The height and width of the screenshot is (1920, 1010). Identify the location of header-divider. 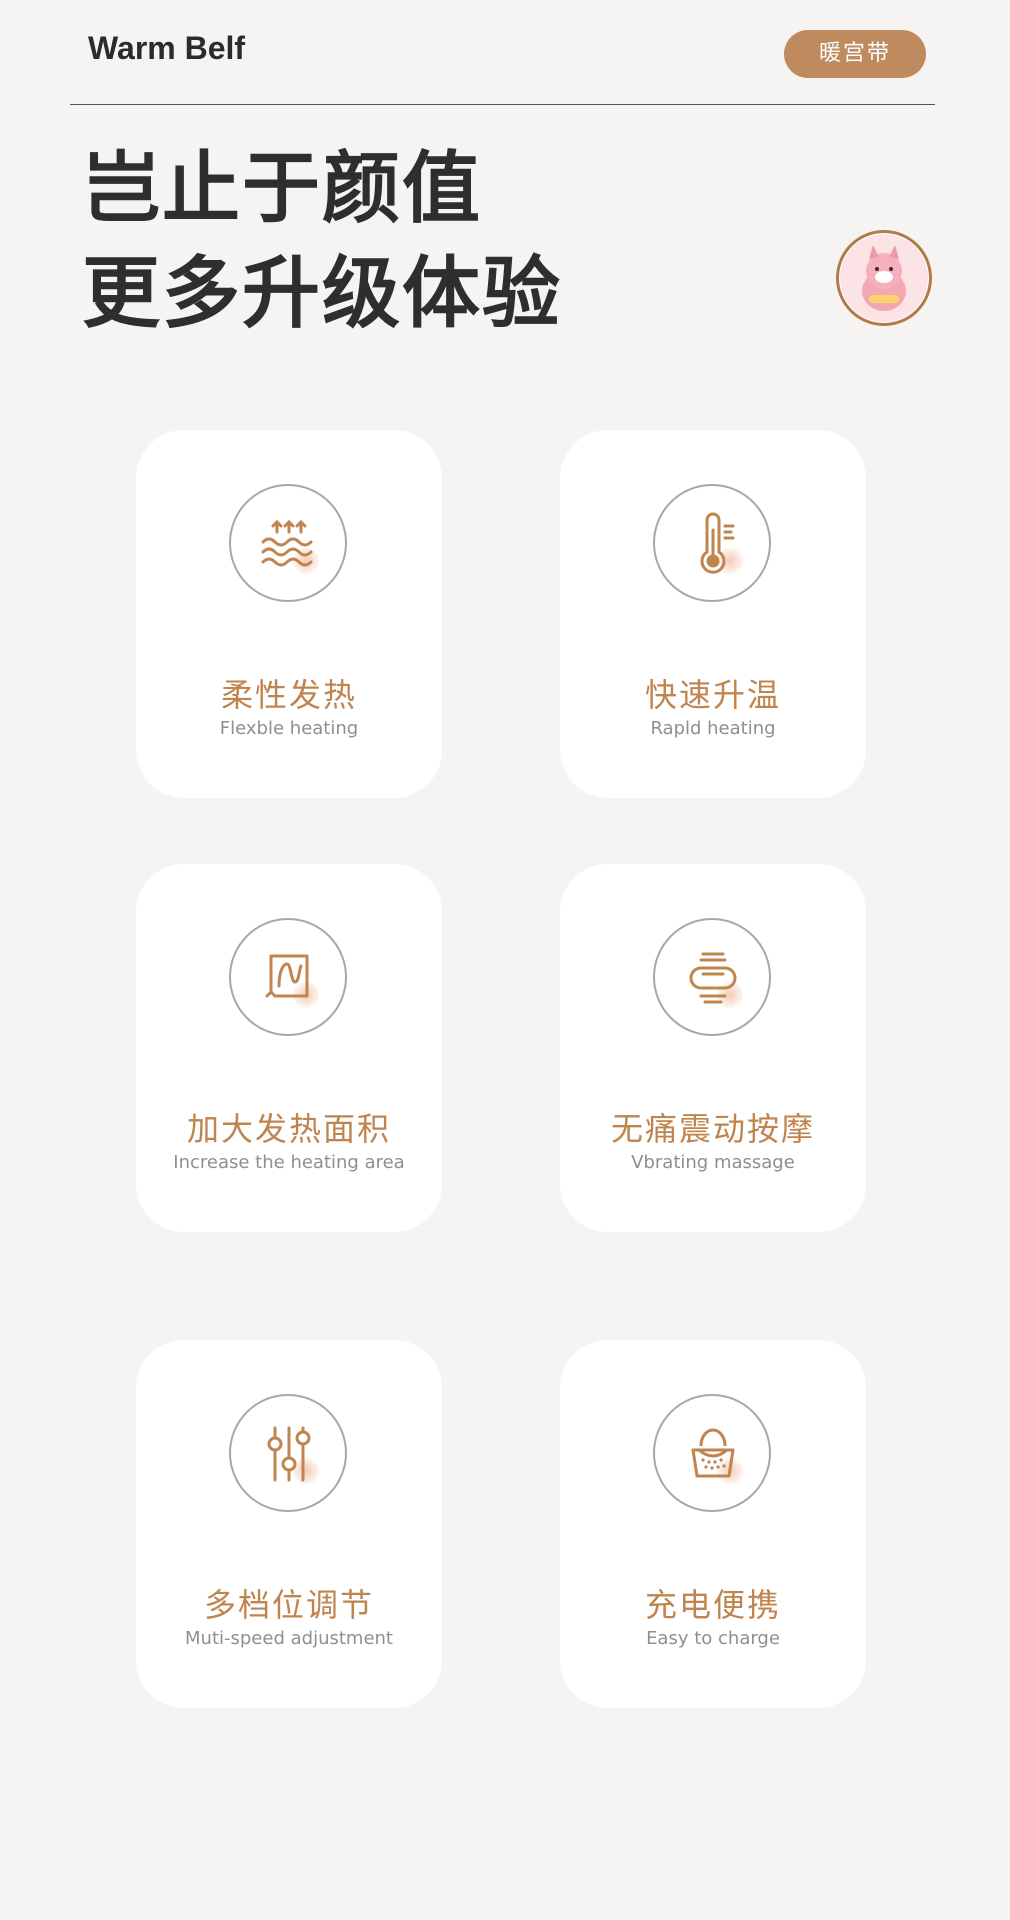
(502, 104).